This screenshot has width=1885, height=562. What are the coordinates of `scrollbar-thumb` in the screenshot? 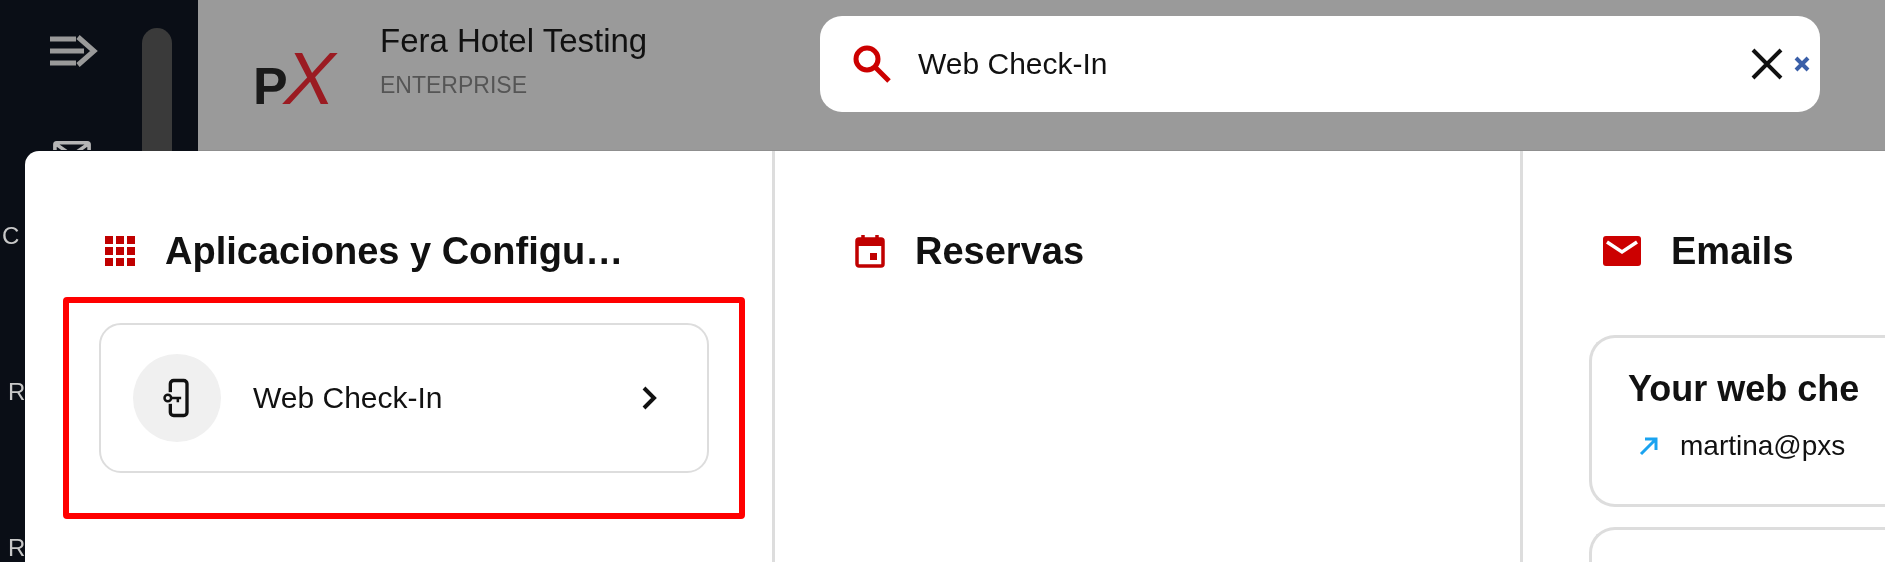 It's located at (157, 89).